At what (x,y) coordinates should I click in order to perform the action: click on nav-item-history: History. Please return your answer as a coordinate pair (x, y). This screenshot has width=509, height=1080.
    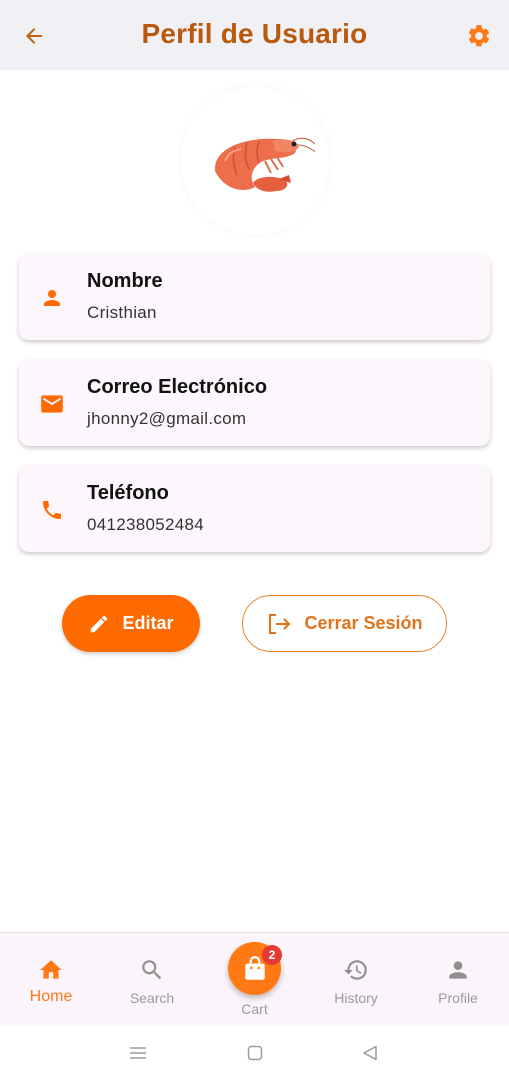
    Looking at the image, I should click on (356, 980).